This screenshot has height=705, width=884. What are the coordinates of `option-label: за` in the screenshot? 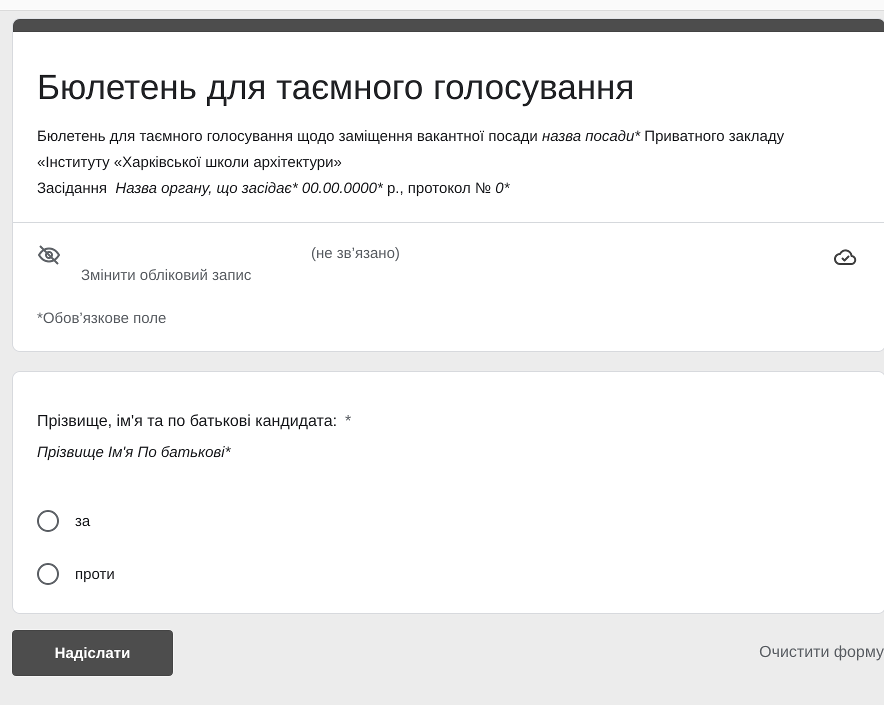 It's located at (82, 521).